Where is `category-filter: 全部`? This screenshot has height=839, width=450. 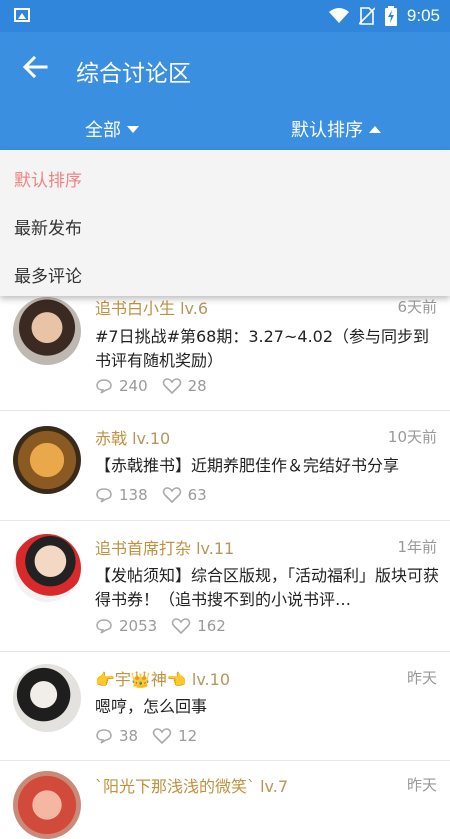 category-filter: 全部 is located at coordinates (112, 129).